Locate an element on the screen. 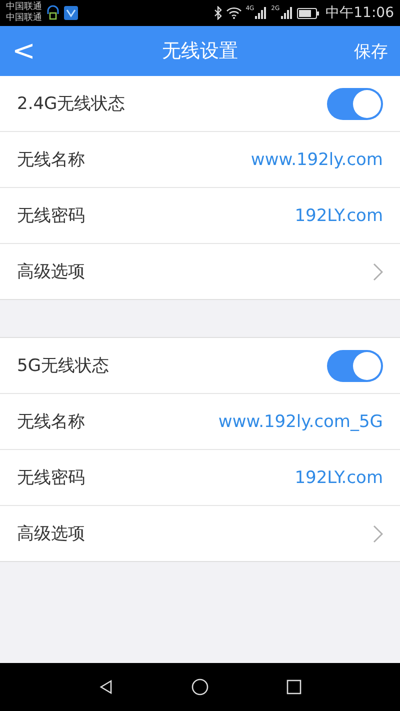  bluetooth-icon is located at coordinates (218, 13).